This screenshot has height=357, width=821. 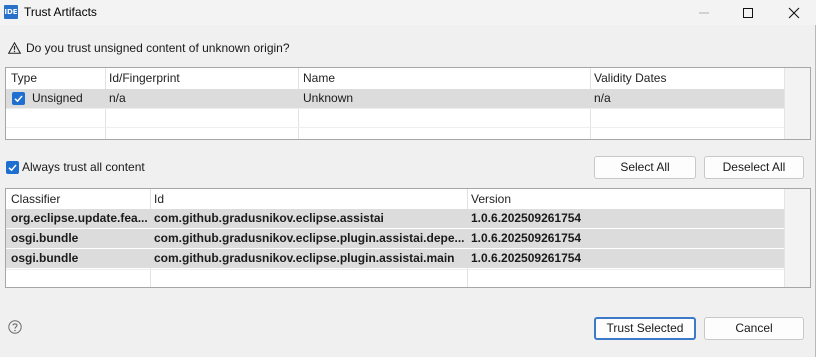 I want to click on help-button, so click(x=15, y=328).